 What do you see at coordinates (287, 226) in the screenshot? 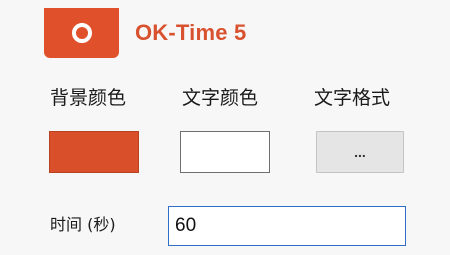
I see `time-seconds-input` at bounding box center [287, 226].